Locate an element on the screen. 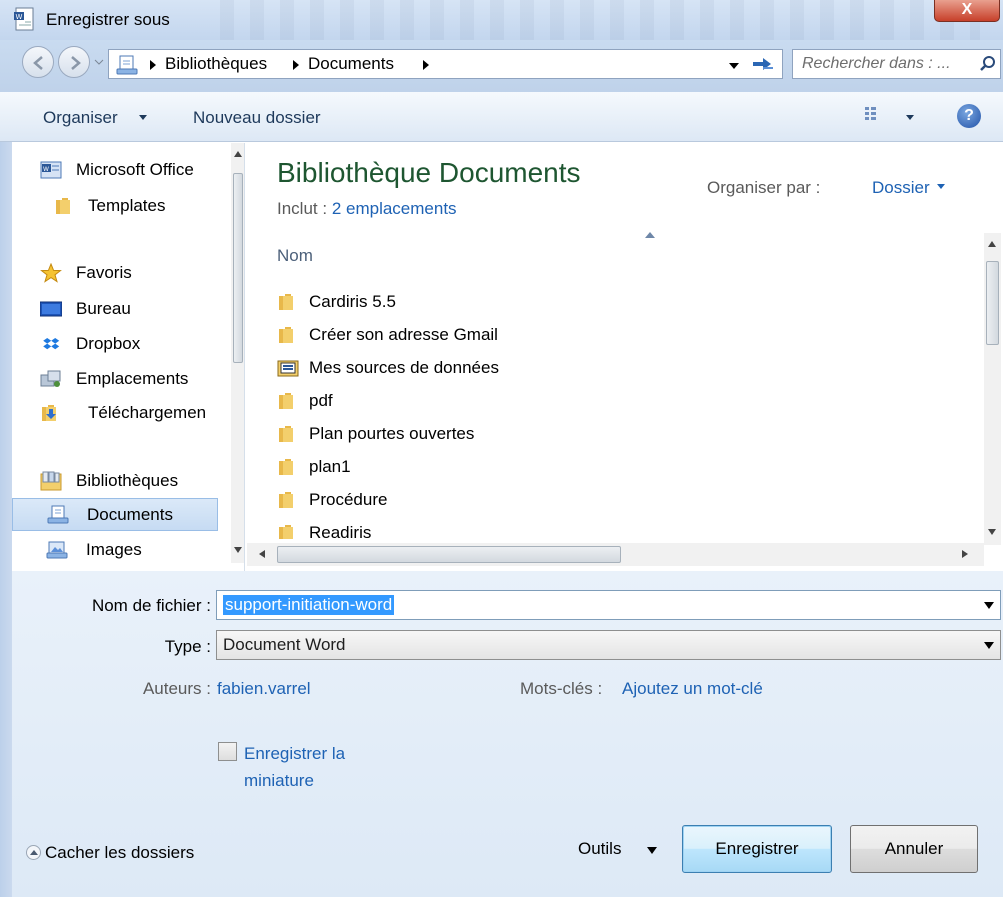  title-bar: W Enregistrer sous X is located at coordinates (501, 20).